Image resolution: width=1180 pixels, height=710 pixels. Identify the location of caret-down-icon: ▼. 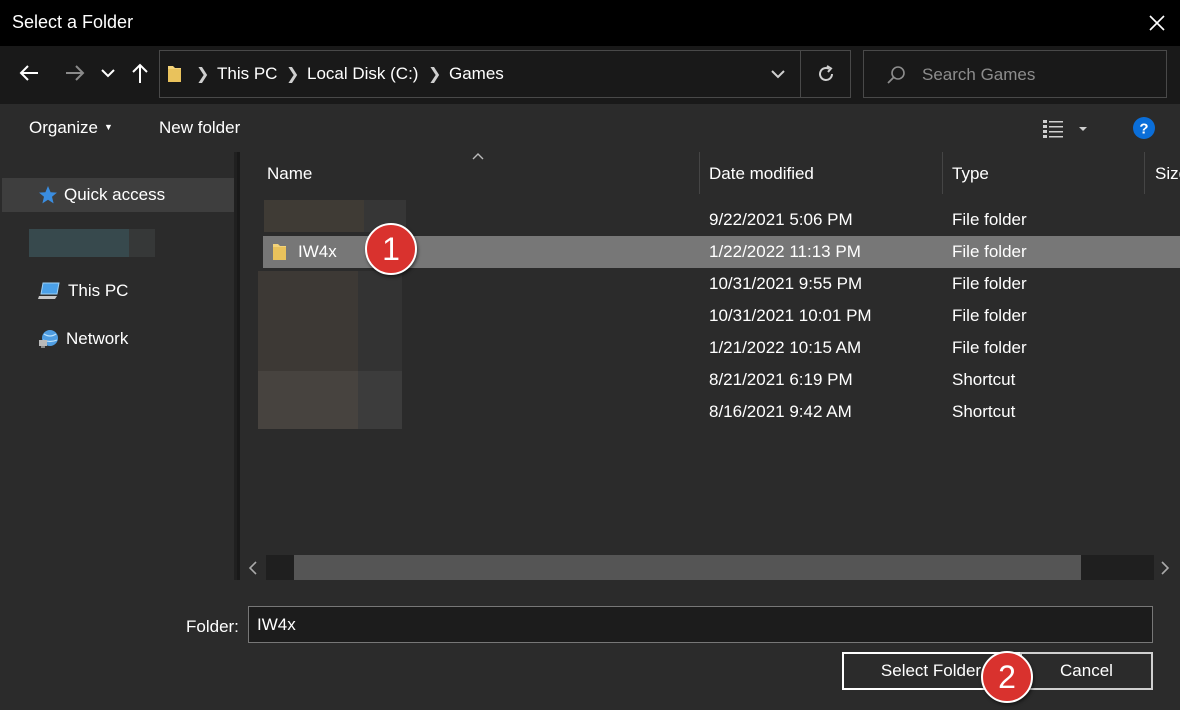
(108, 127).